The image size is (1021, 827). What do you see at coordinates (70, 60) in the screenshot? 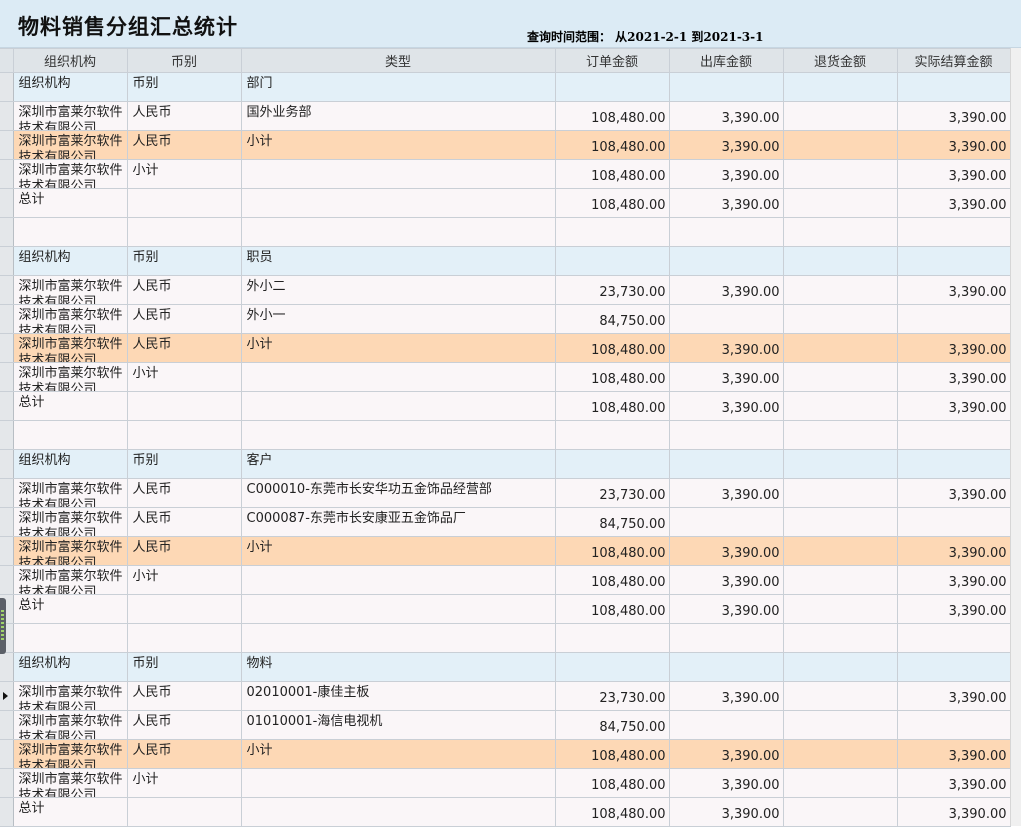
I see `column-header-org: 组织机构` at bounding box center [70, 60].